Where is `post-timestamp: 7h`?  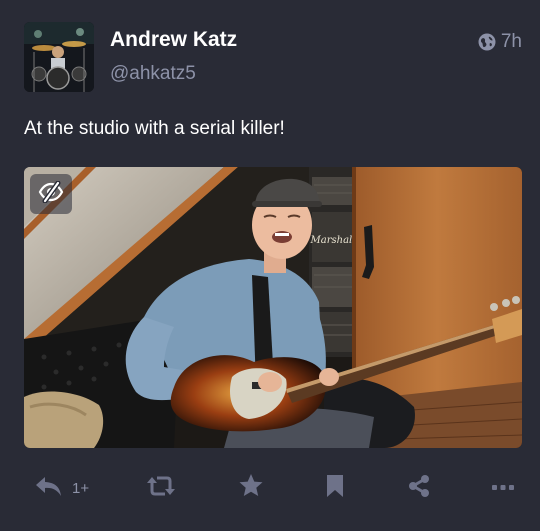 post-timestamp: 7h is located at coordinates (500, 42).